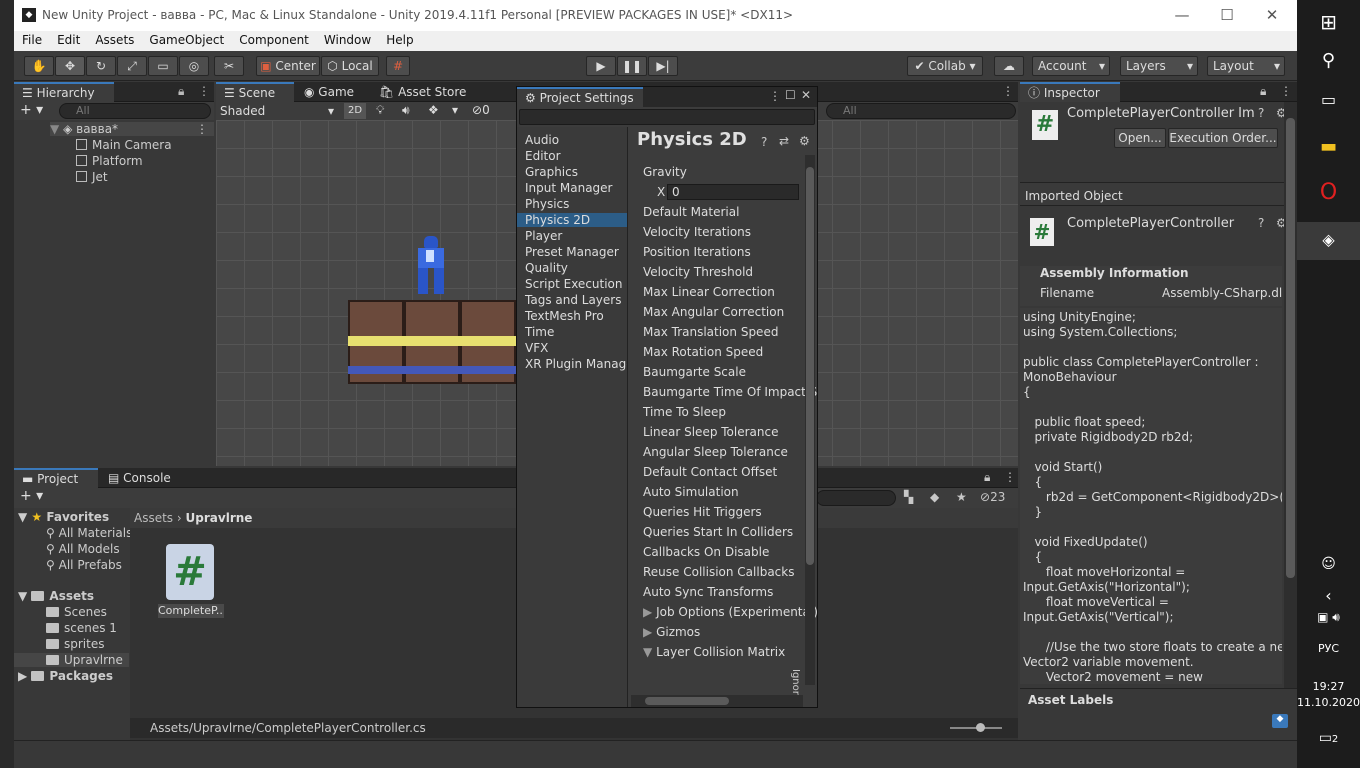 This screenshot has height=768, width=1360. Describe the element at coordinates (101, 66) in the screenshot. I see `rotate-tool-icon: ↻` at that location.